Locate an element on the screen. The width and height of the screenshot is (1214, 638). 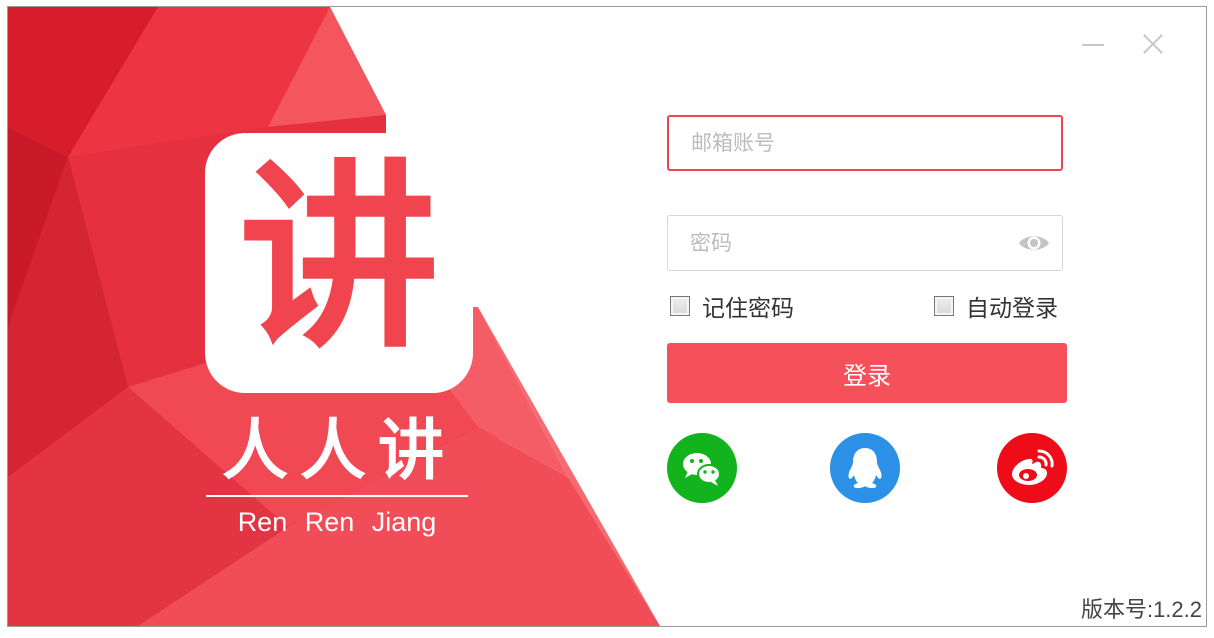
qq-icon is located at coordinates (865, 468).